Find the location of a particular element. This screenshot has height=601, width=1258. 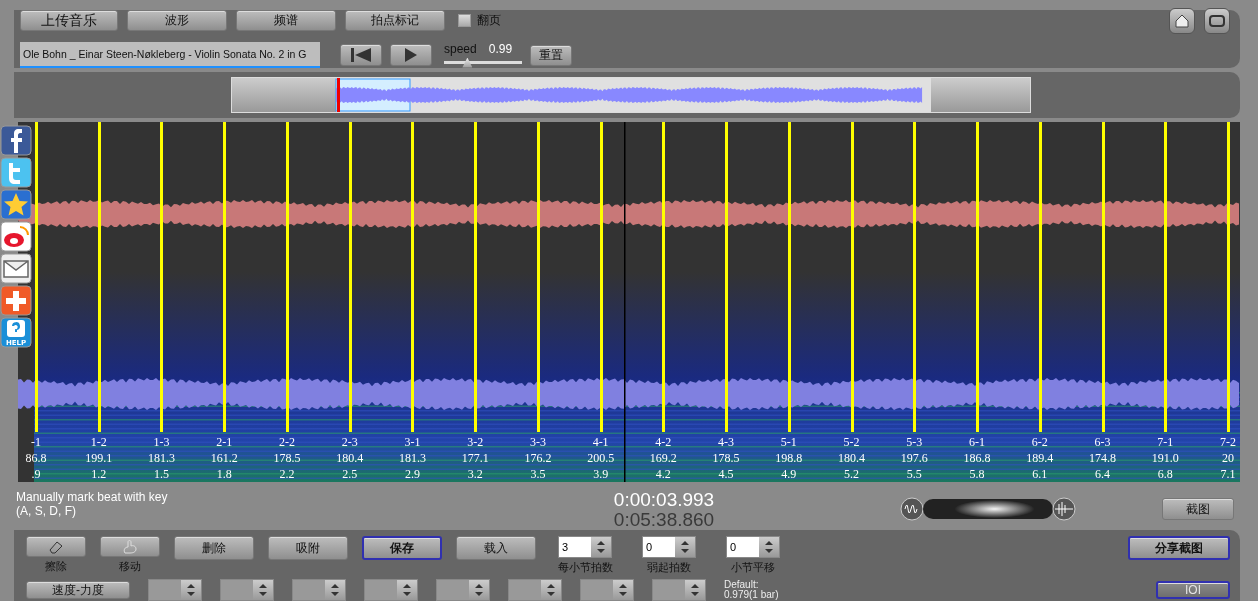

action-button: 保存 is located at coordinates (402, 548).